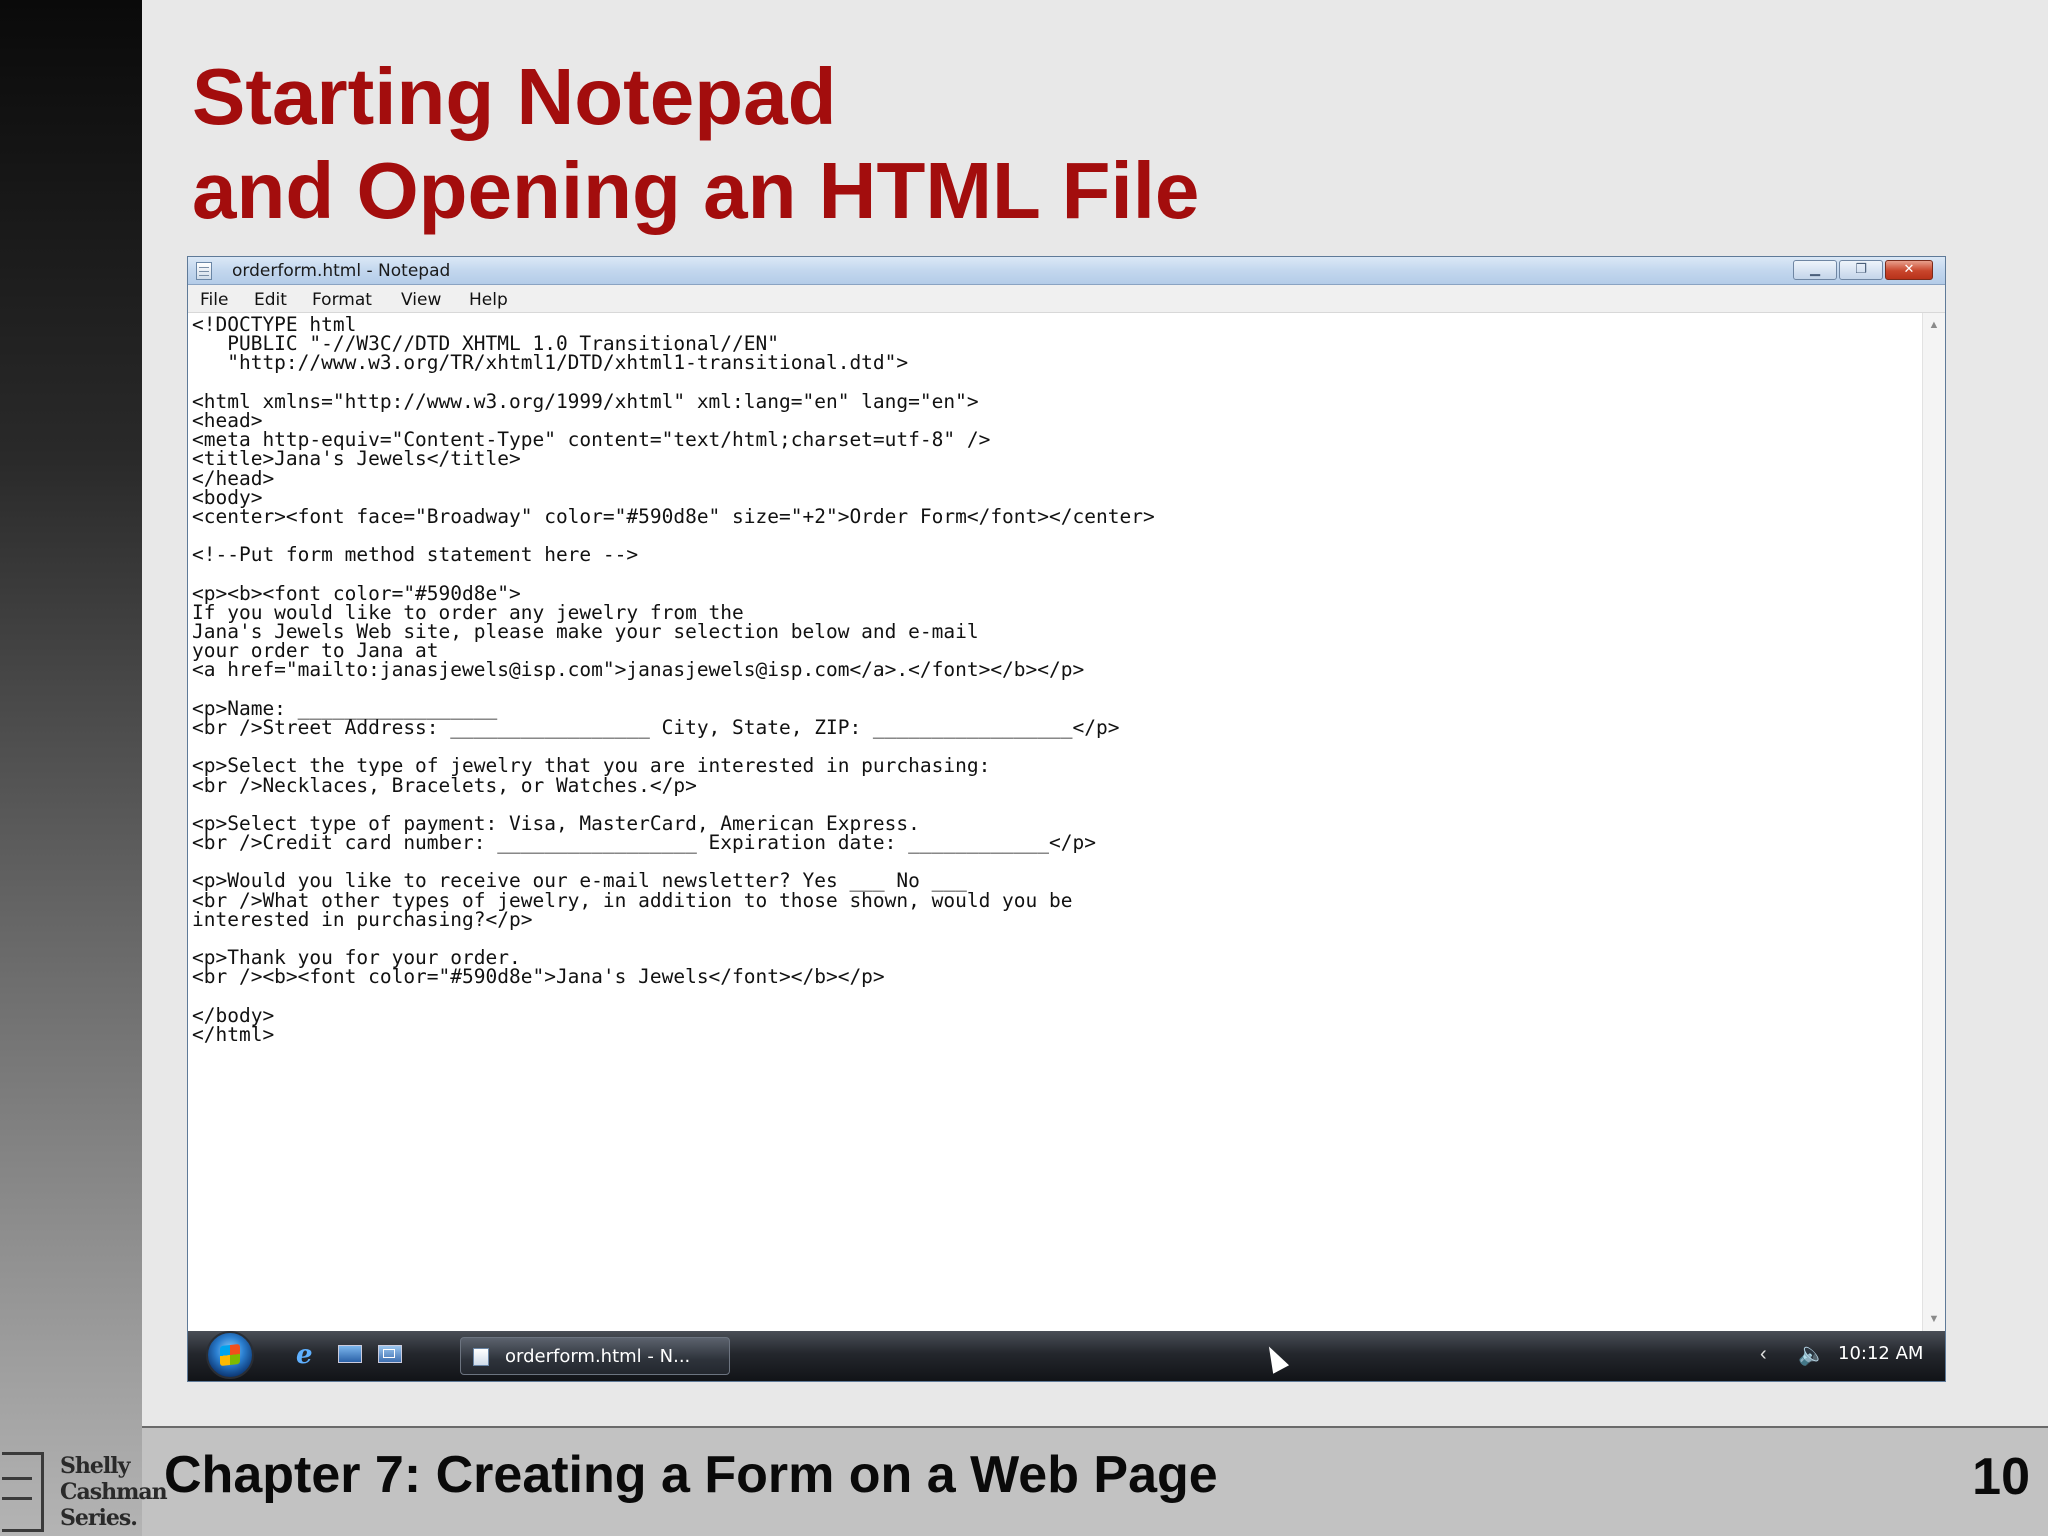 The width and height of the screenshot is (2048, 1536). What do you see at coordinates (415, 555) in the screenshot?
I see `code-line: <!--Put form method statement here -->` at bounding box center [415, 555].